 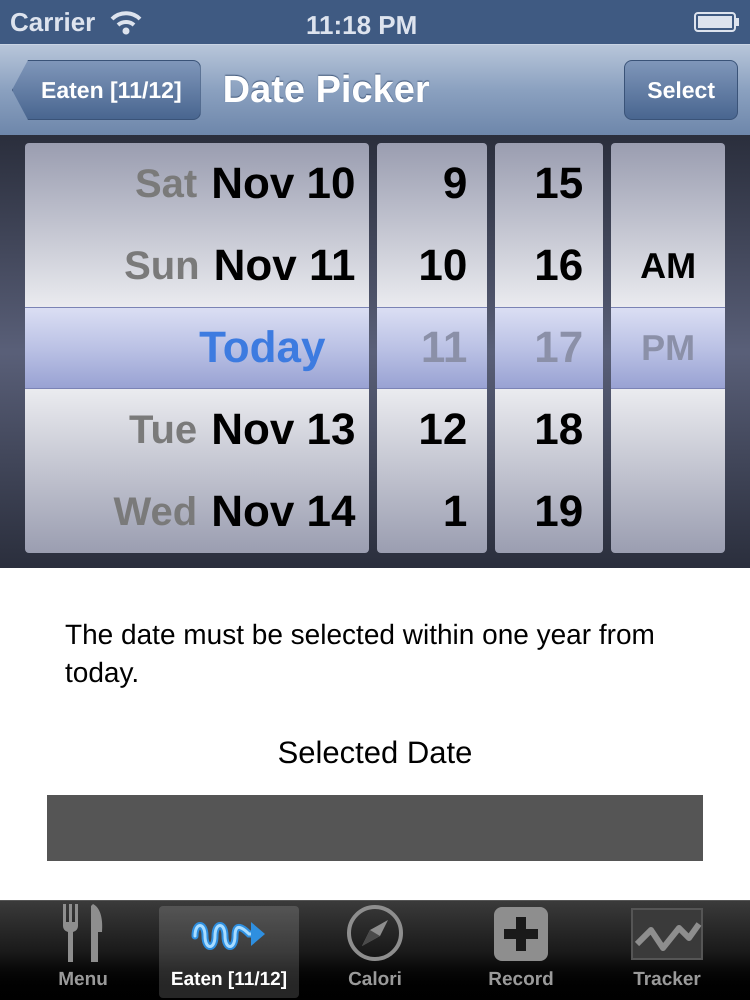 I want to click on selected-date-label: Selected Date, so click(x=375, y=753).